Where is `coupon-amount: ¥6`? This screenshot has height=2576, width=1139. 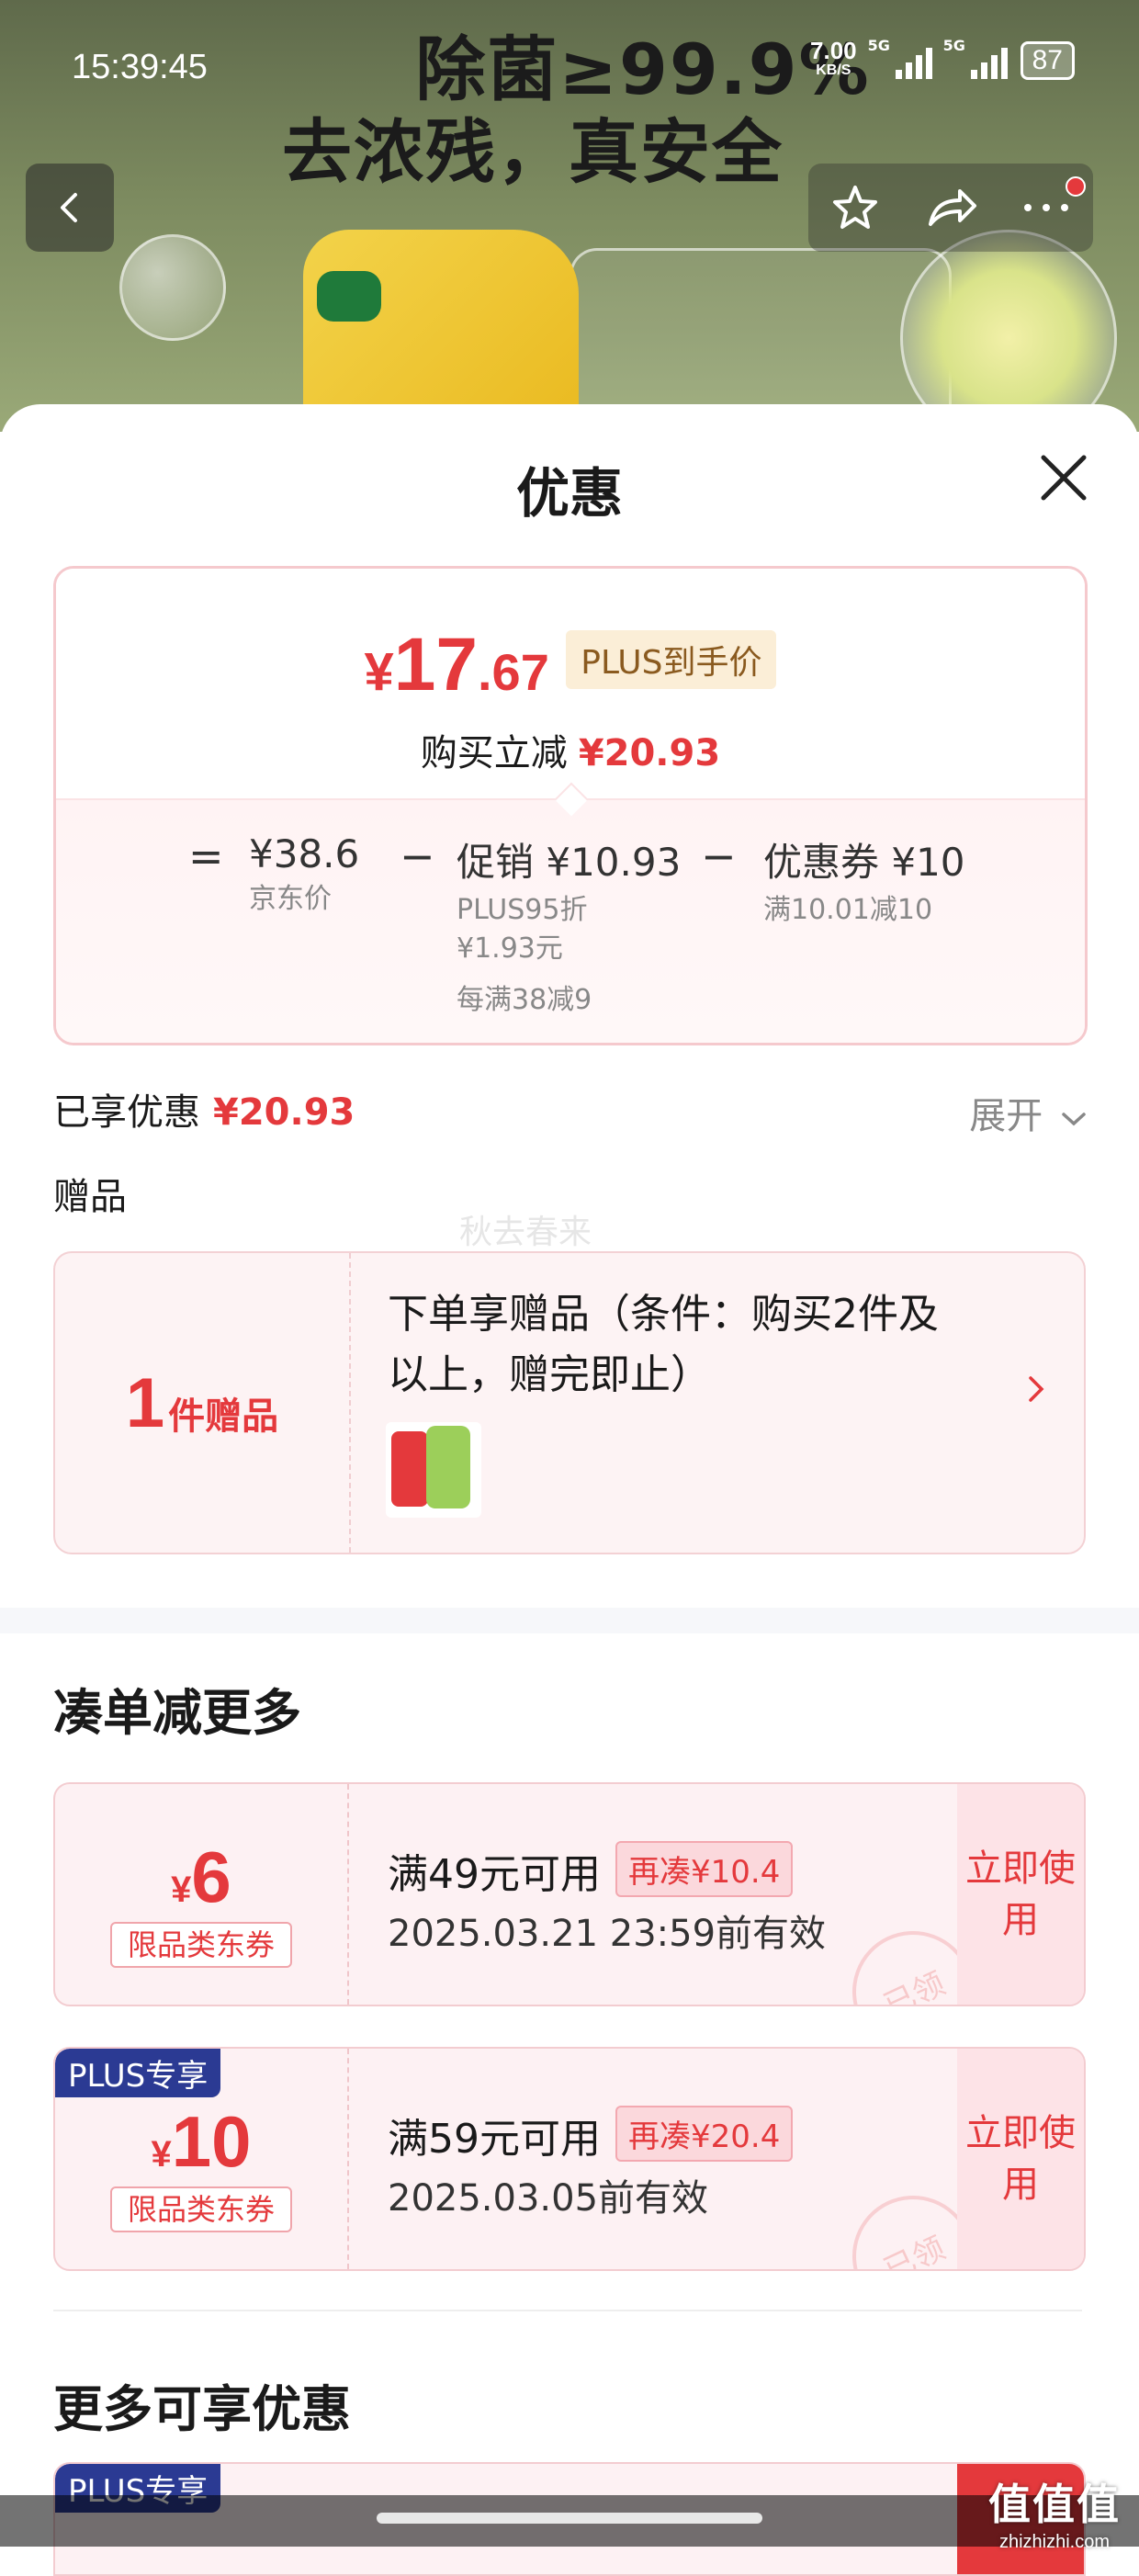 coupon-amount: ¥6 is located at coordinates (201, 1876).